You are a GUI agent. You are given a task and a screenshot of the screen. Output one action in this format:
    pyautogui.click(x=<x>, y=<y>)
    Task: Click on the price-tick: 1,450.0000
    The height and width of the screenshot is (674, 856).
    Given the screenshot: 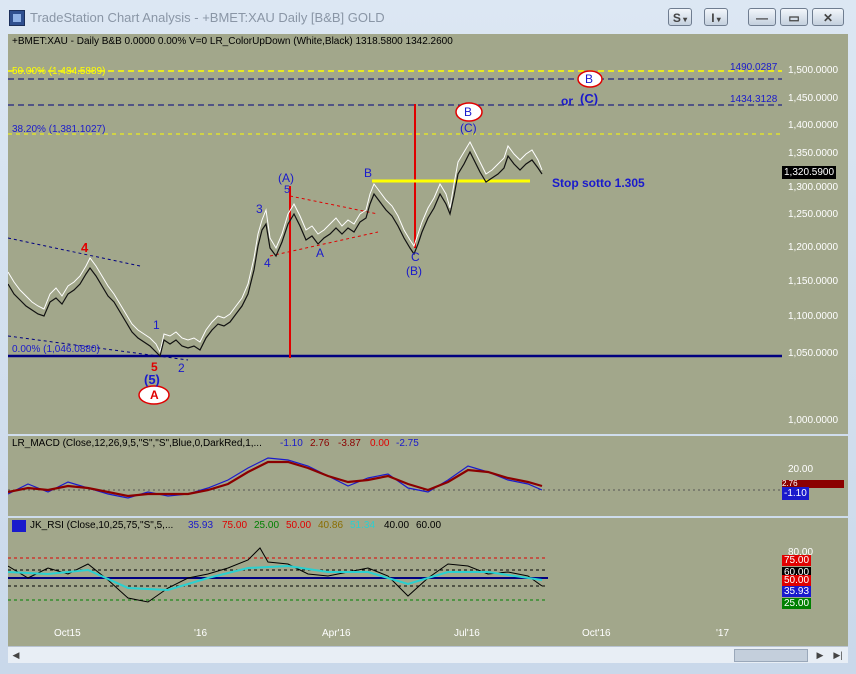 What is the action you would take?
    pyautogui.click(x=813, y=98)
    